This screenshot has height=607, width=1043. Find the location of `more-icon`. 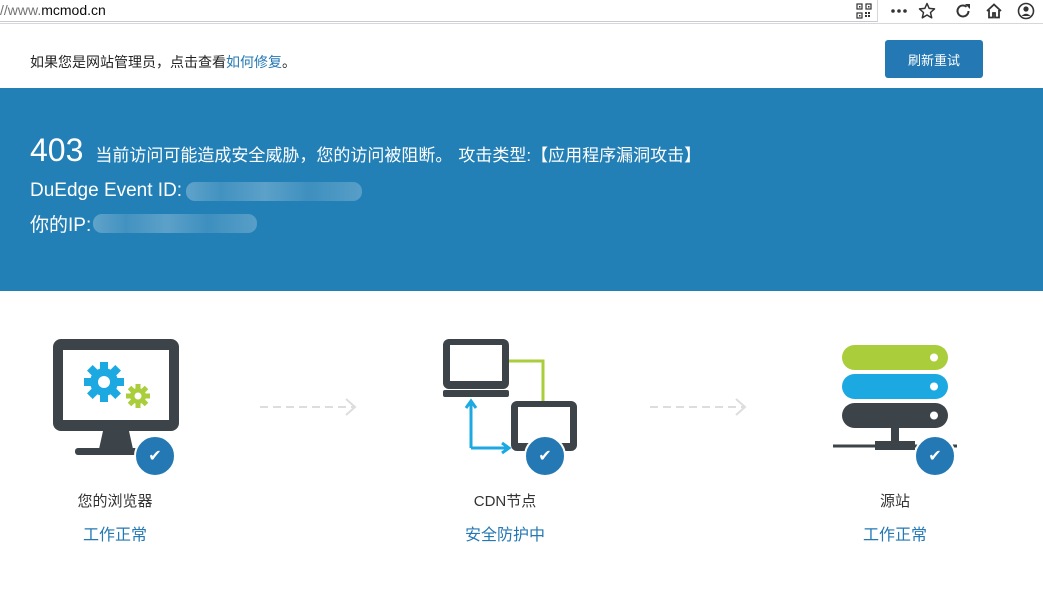

more-icon is located at coordinates (899, 11).